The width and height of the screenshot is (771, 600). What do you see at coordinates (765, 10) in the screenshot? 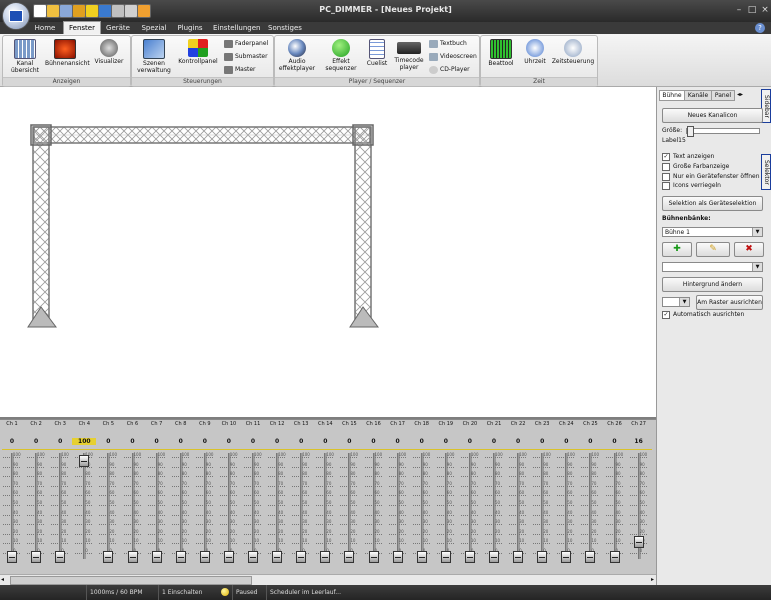
I see `close-icon: ×` at bounding box center [765, 10].